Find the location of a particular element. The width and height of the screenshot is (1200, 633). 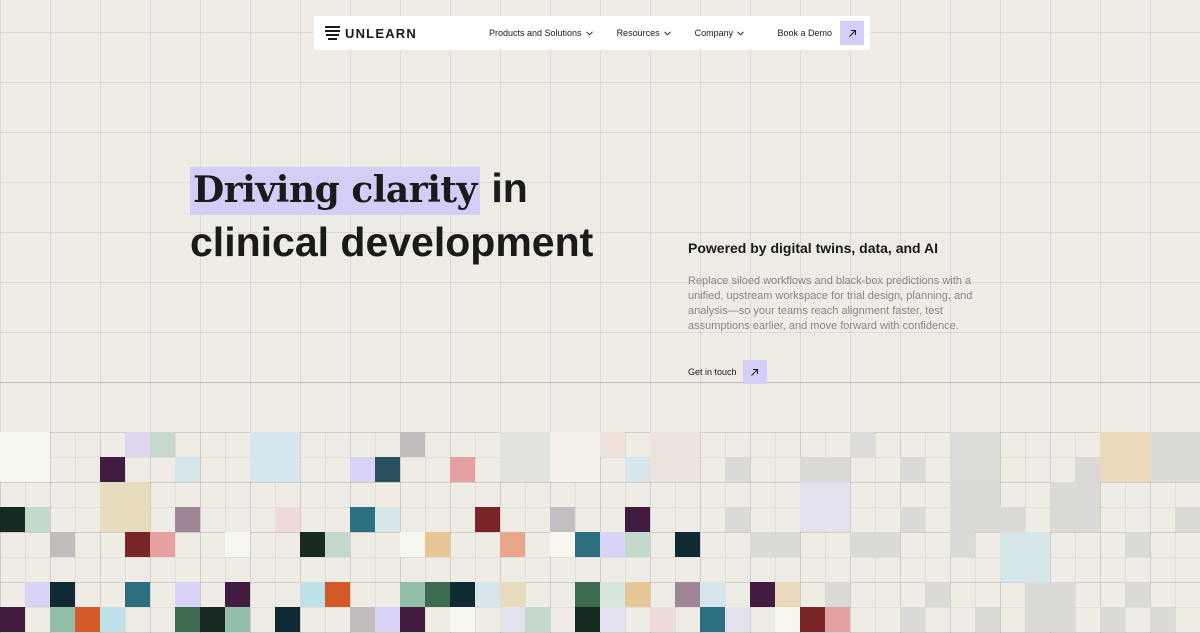

nav-links: Products and Solutions Resources Company is located at coordinates (616, 33).